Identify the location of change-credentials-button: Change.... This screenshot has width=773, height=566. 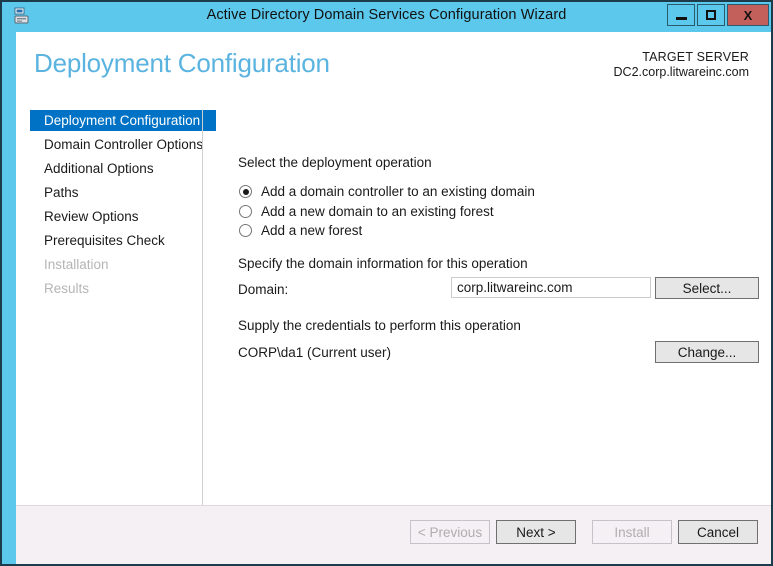
(707, 352).